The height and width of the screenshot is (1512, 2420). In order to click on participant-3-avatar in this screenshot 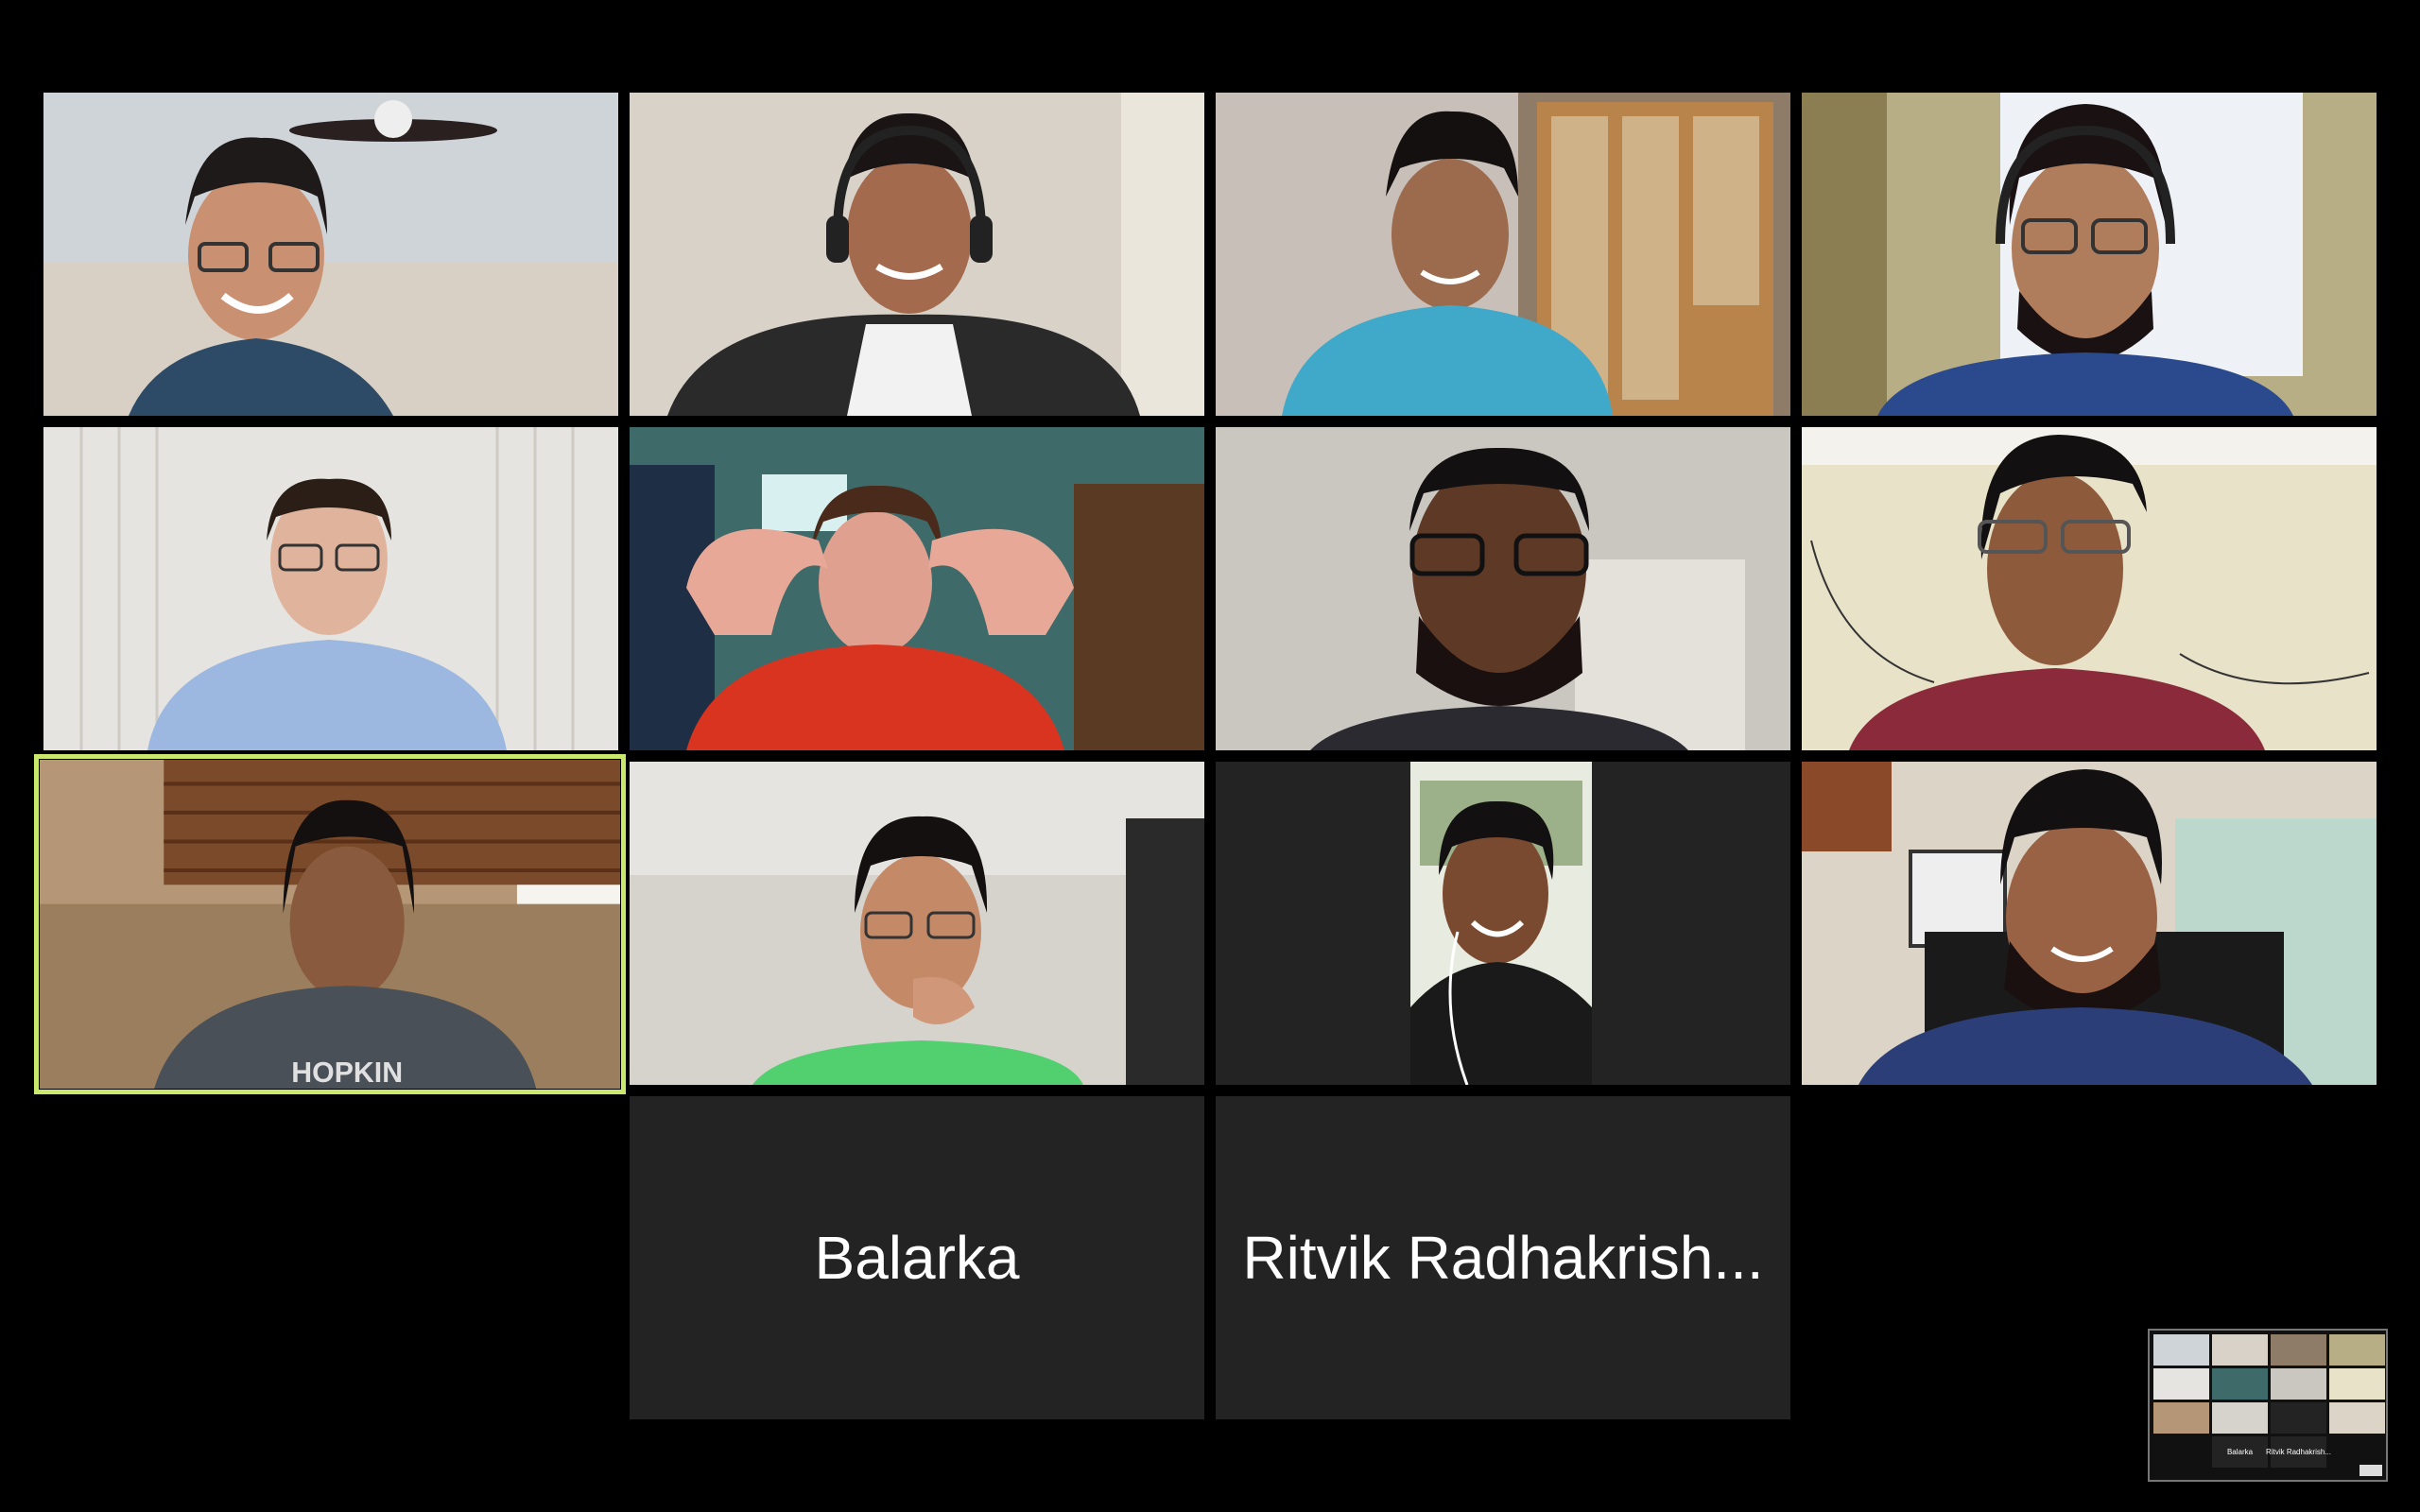, I will do `click(1503, 254)`.